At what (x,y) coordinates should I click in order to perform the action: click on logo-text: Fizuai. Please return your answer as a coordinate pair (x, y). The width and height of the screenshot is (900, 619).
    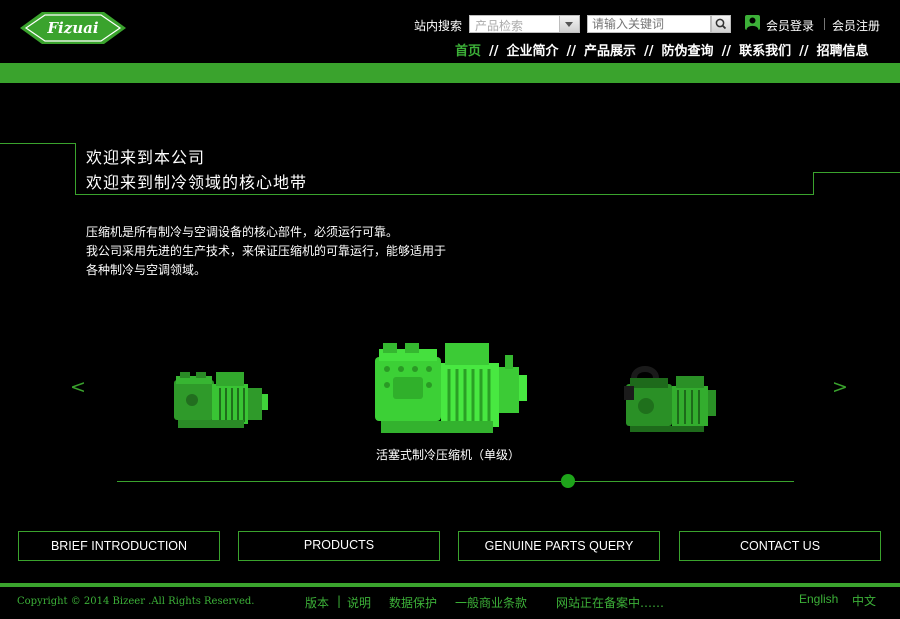
    Looking at the image, I should click on (72, 28).